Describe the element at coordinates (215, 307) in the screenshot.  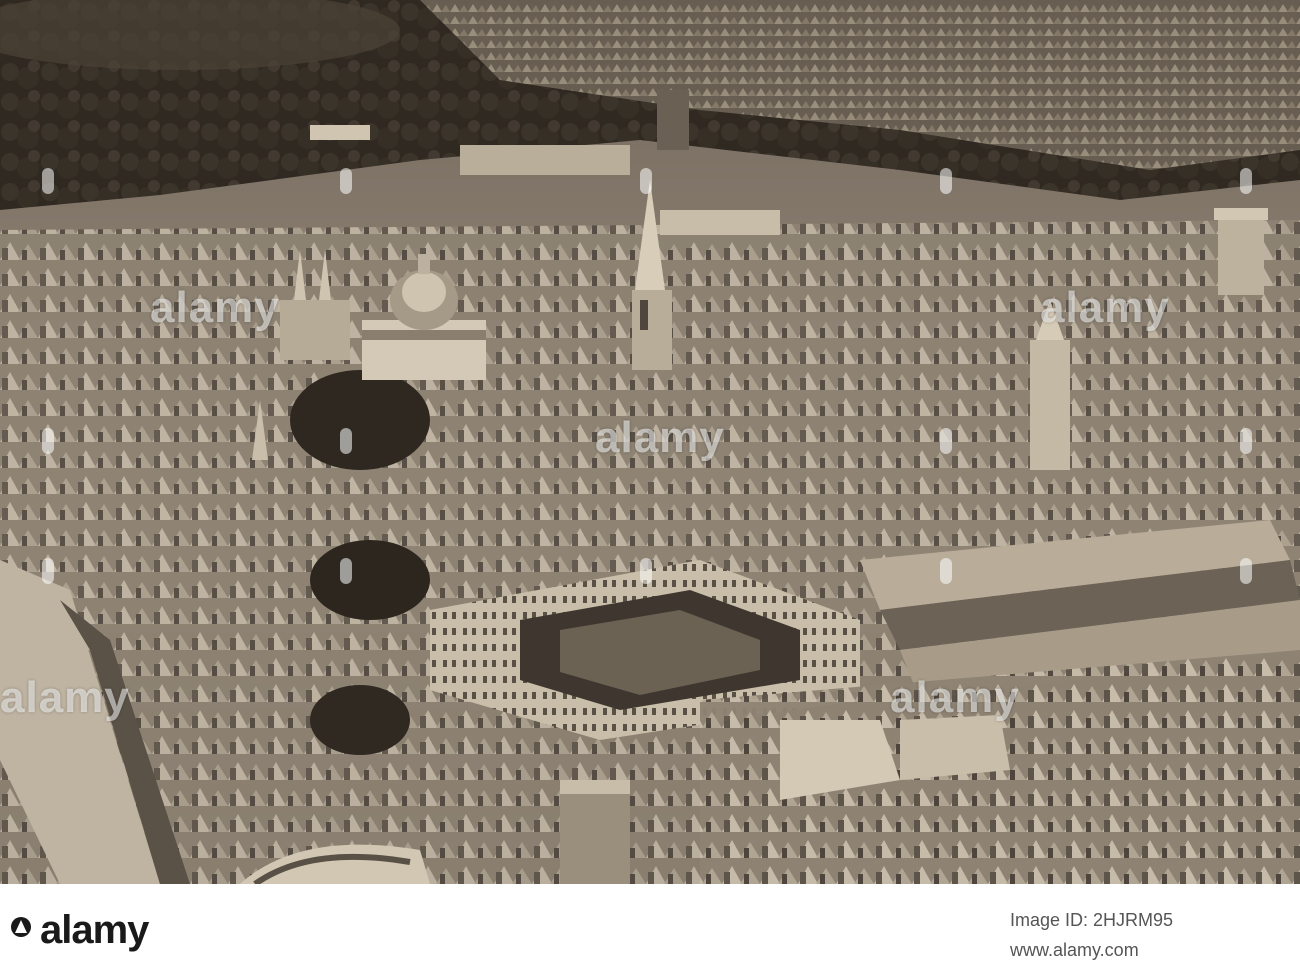
I see `watermark-text-1: alamy` at that location.